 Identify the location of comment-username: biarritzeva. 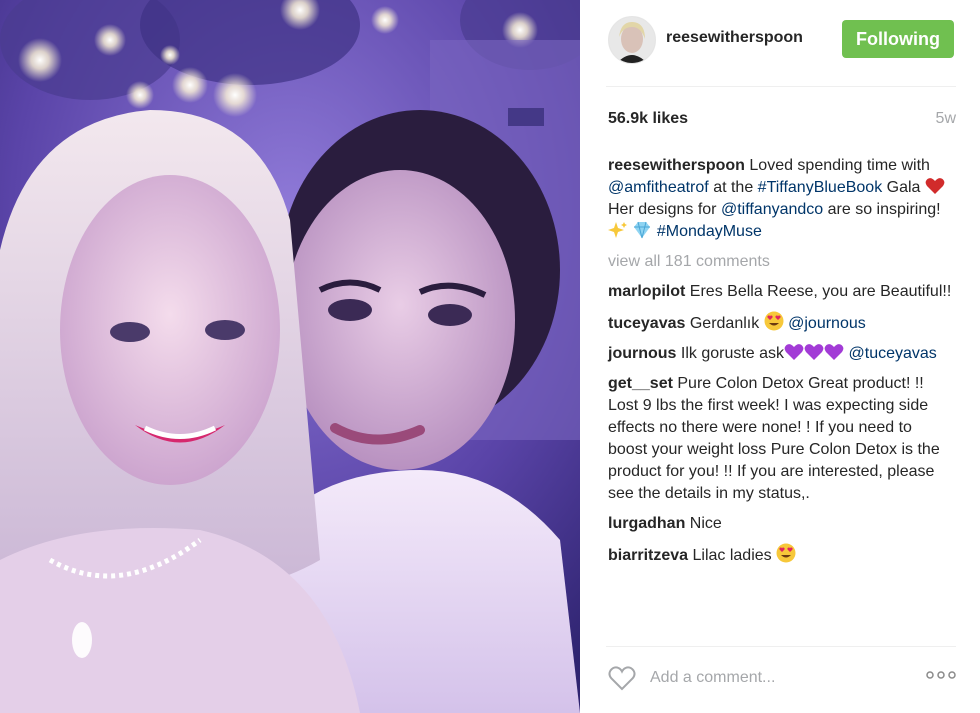
(648, 555).